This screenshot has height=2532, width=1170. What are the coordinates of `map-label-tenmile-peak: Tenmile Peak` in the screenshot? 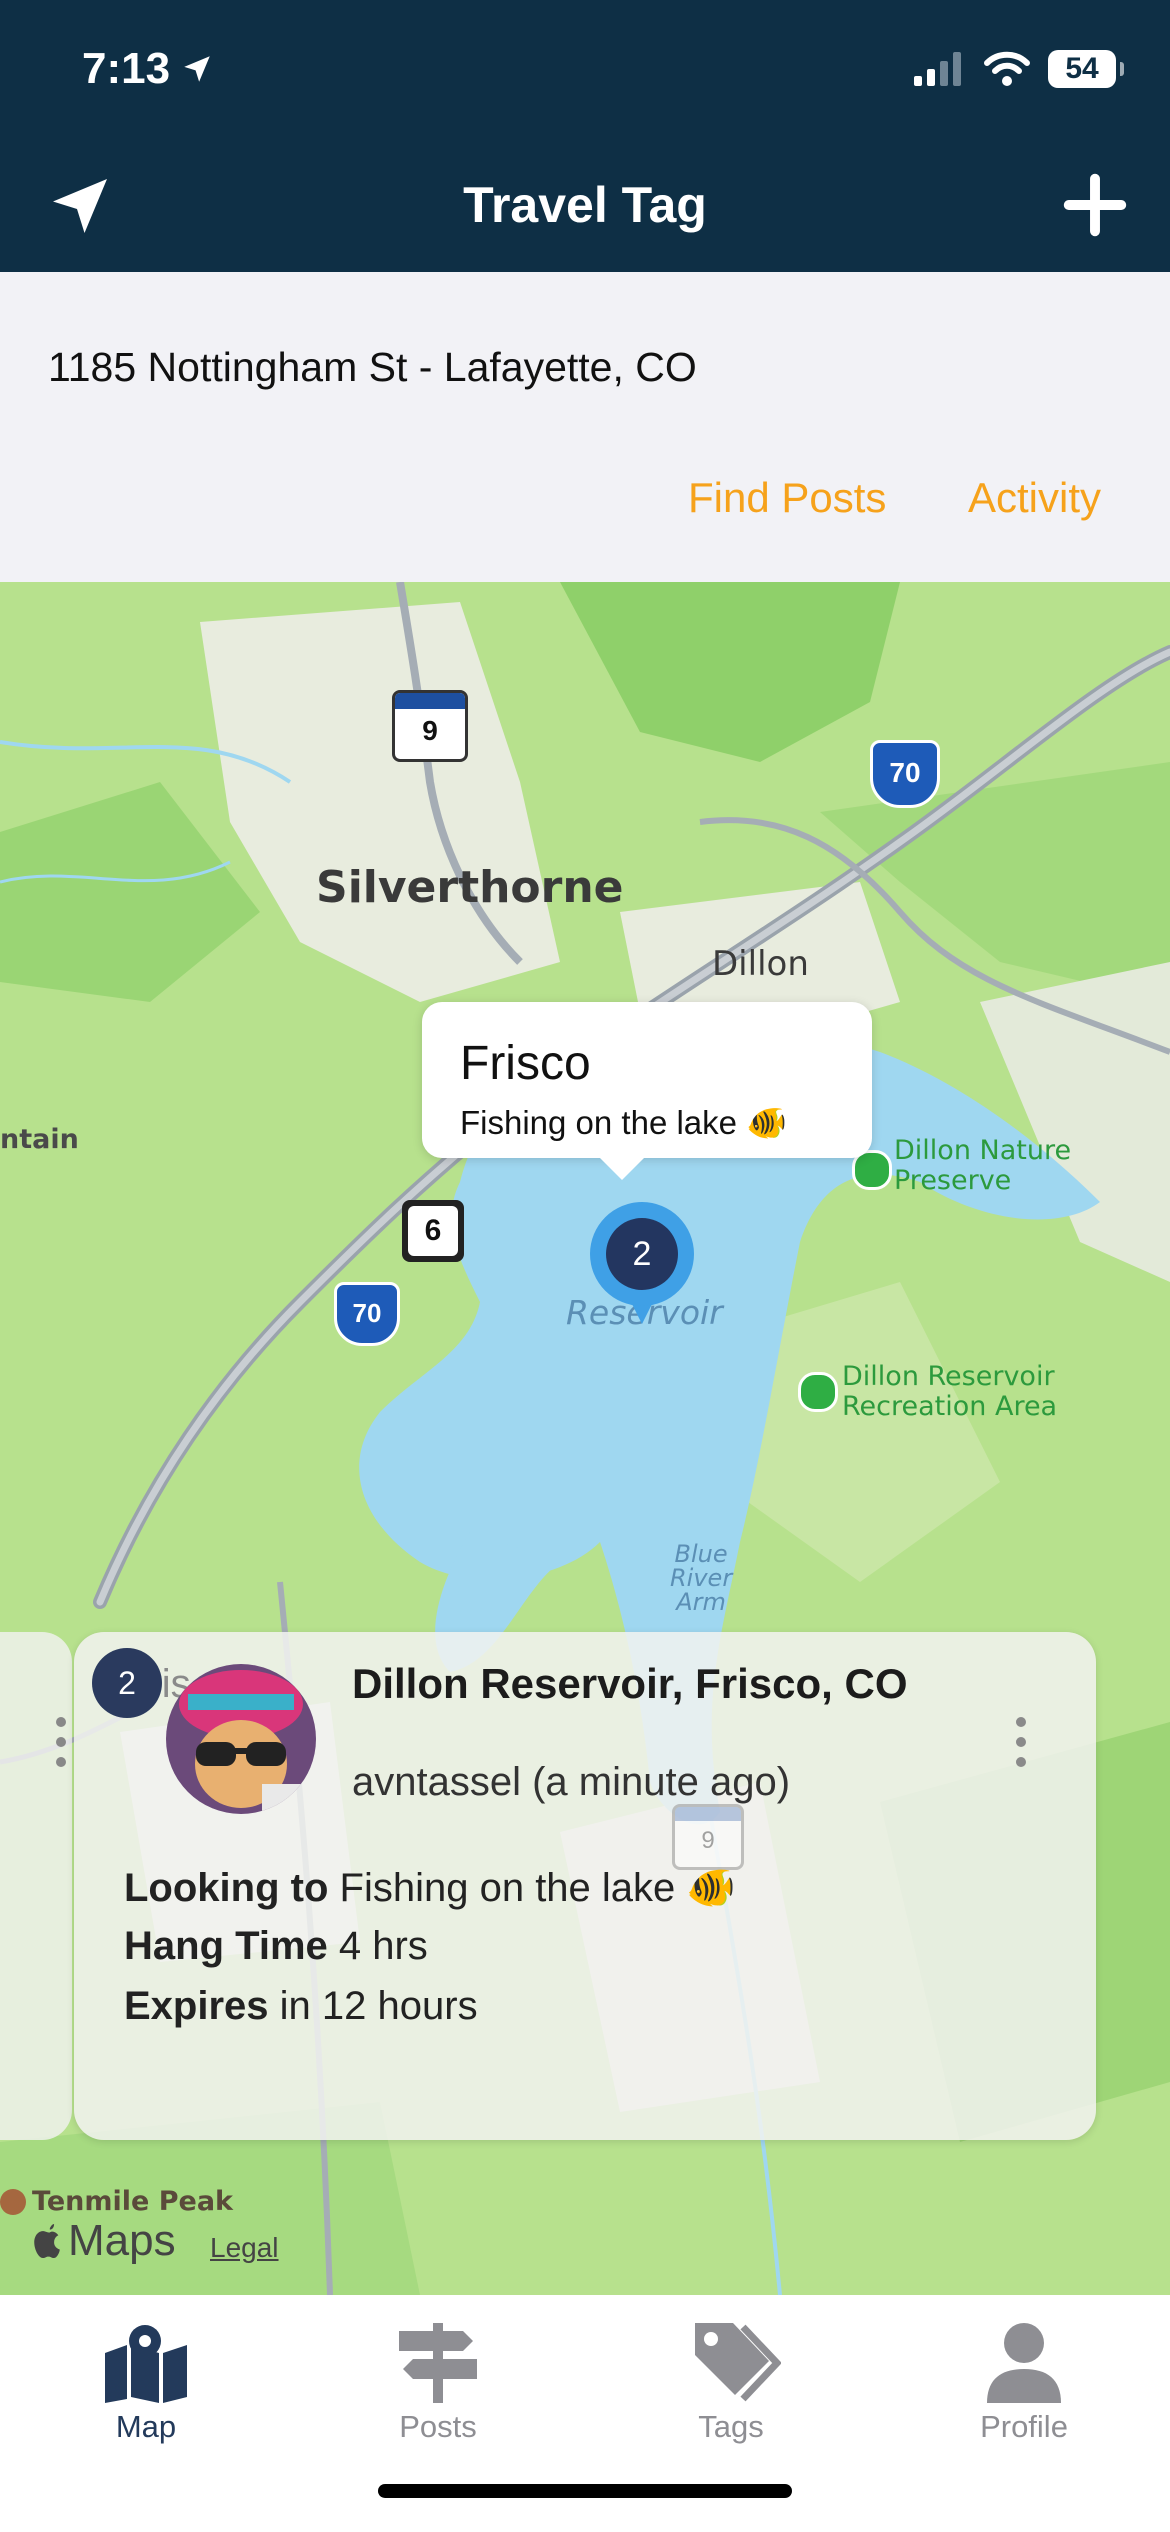 It's located at (116, 2201).